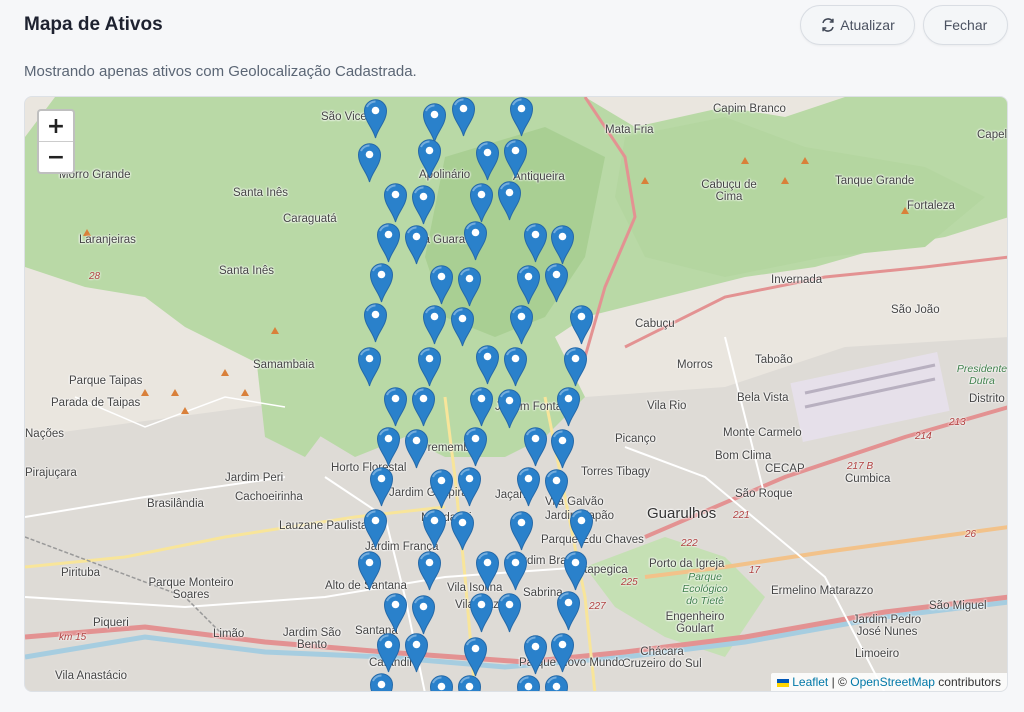 Image resolution: width=1024 pixels, height=712 pixels. I want to click on place-label: Capim Branco, so click(749, 109).